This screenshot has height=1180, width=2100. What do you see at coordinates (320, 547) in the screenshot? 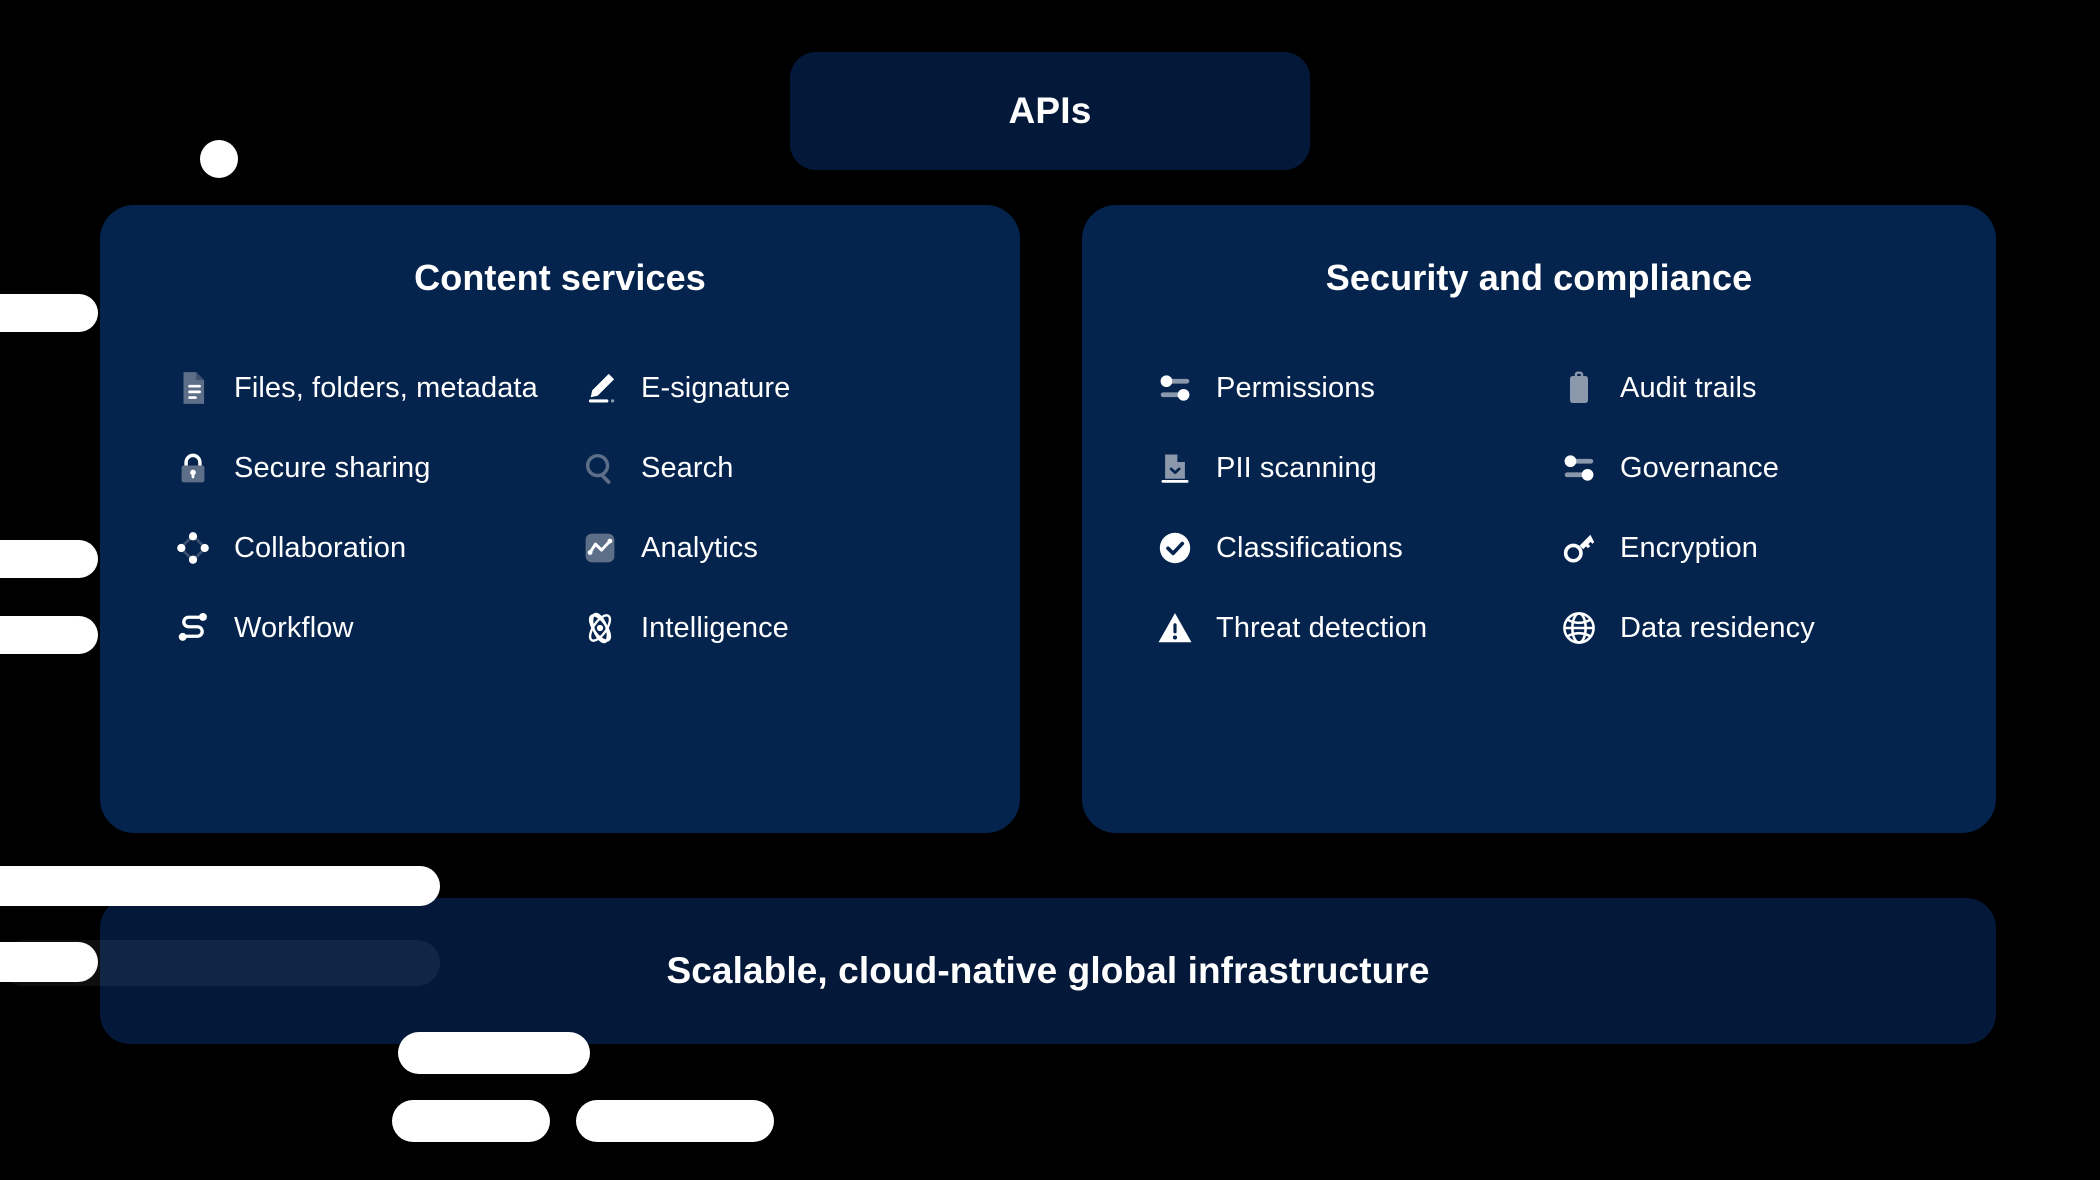
I see `feature-label: Collaboration` at bounding box center [320, 547].